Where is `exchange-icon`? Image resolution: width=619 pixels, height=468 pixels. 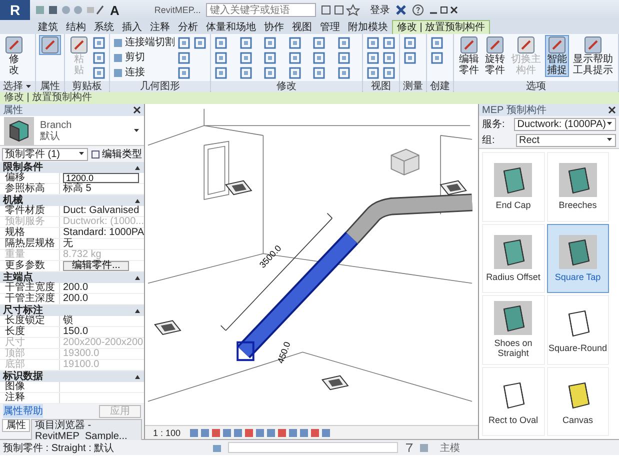
exchange-icon is located at coordinates (400, 10).